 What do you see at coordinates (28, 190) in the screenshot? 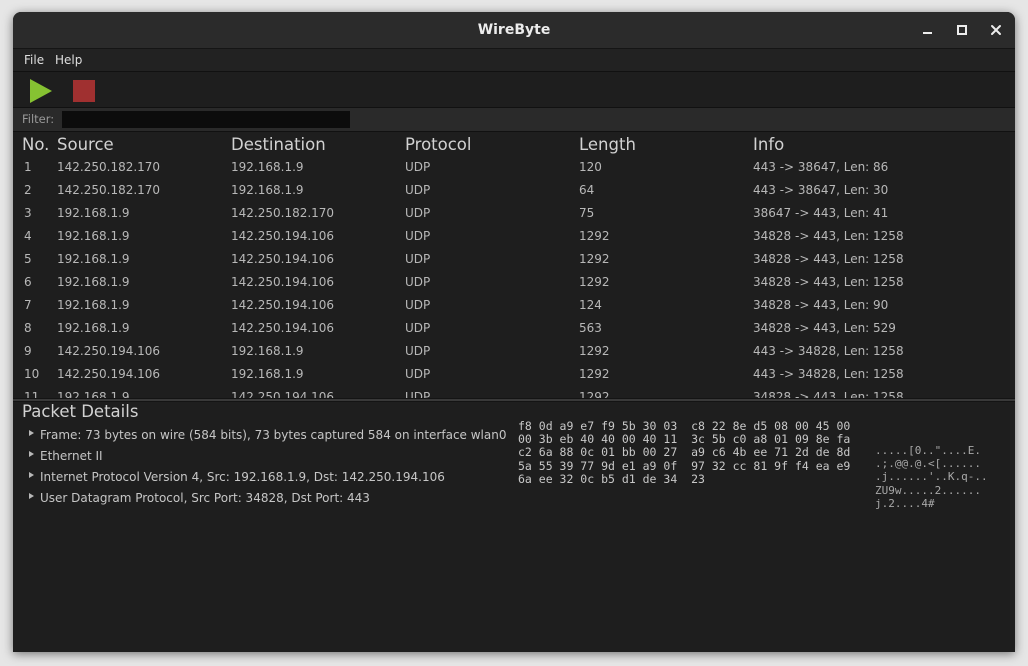
I see `cell-no: 2` at bounding box center [28, 190].